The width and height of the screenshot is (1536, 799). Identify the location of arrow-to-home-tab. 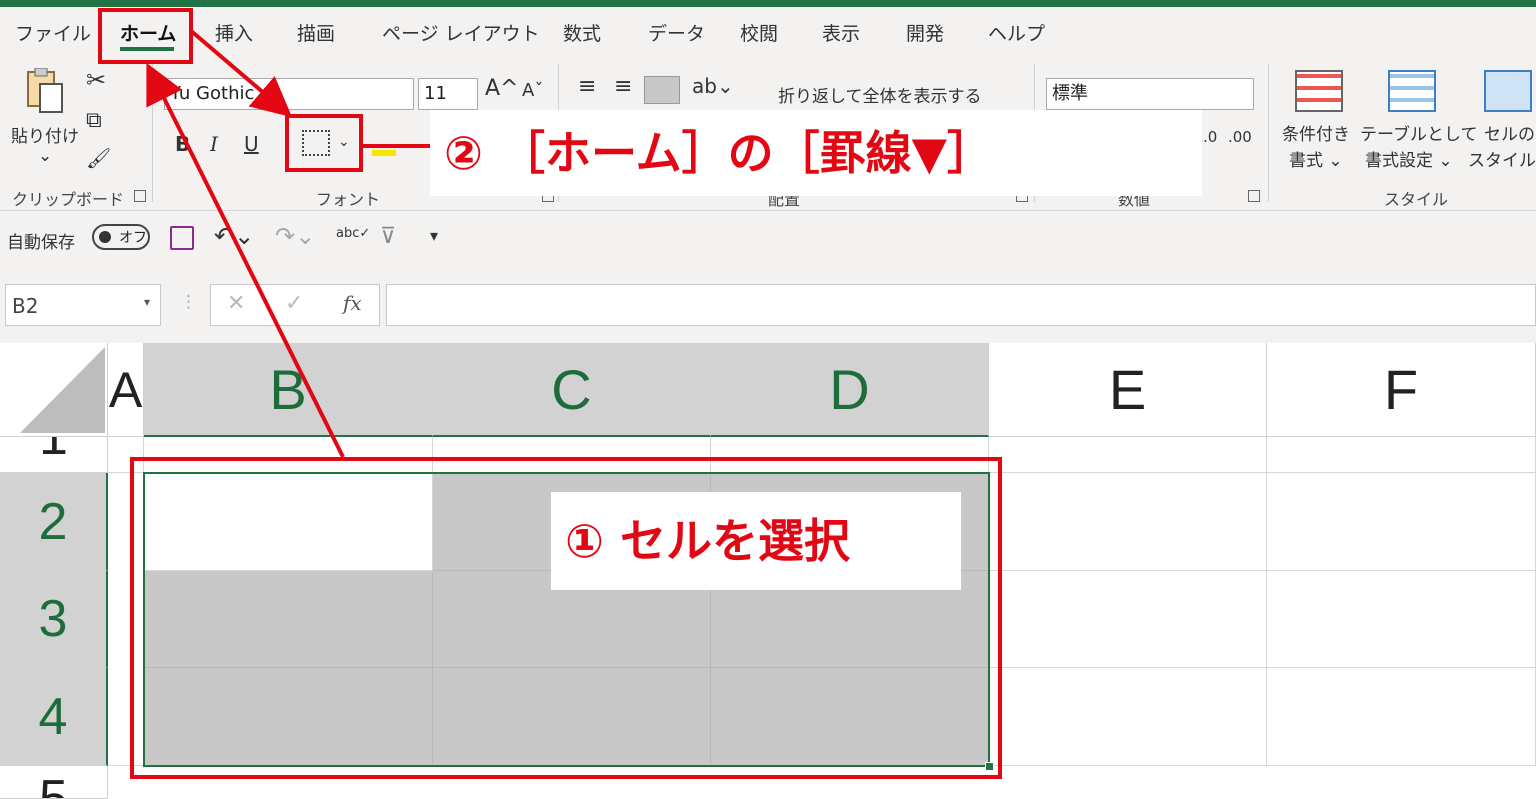
(245, 260).